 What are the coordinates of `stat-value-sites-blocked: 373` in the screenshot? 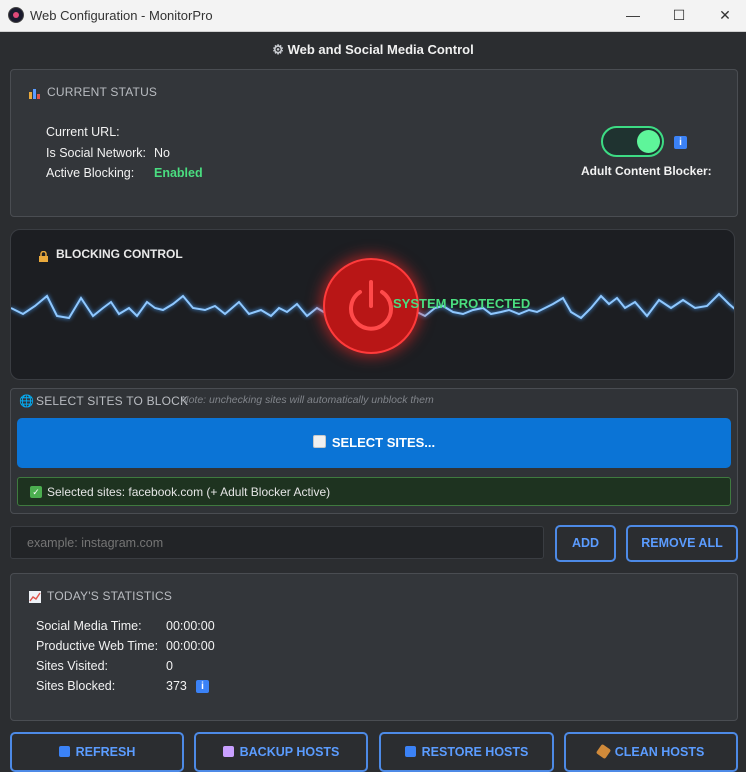 It's located at (176, 686).